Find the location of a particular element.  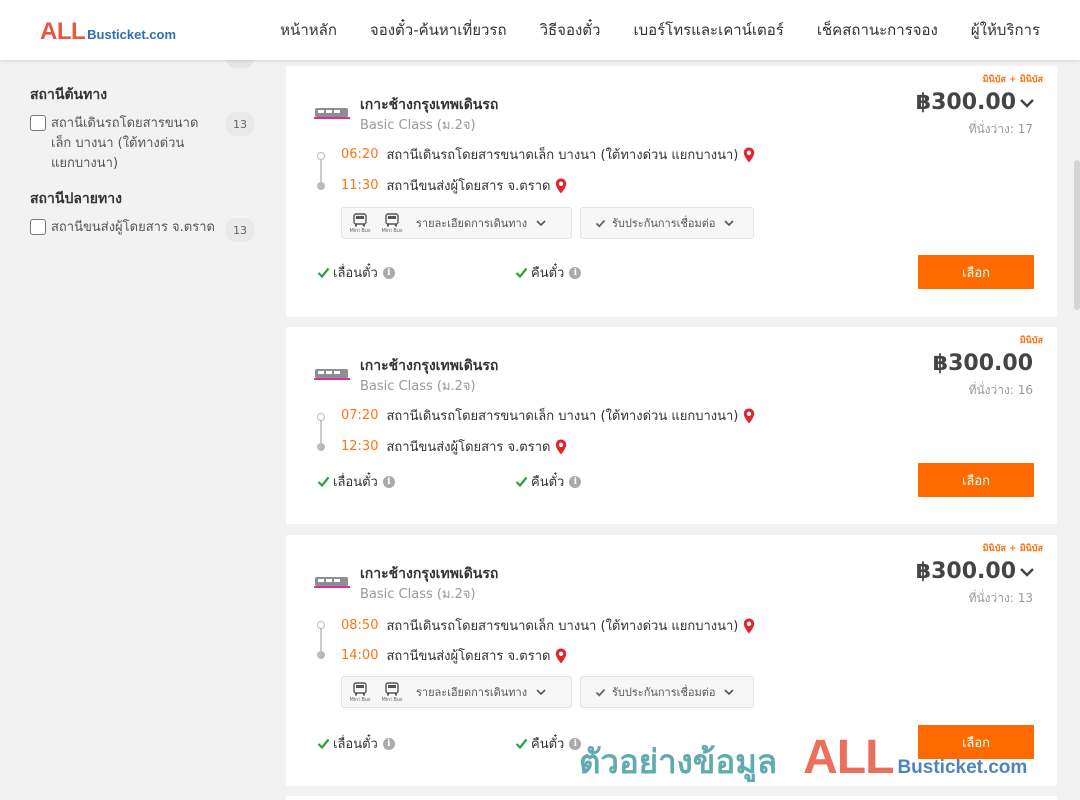

next-trip-card-partial is located at coordinates (671, 798).